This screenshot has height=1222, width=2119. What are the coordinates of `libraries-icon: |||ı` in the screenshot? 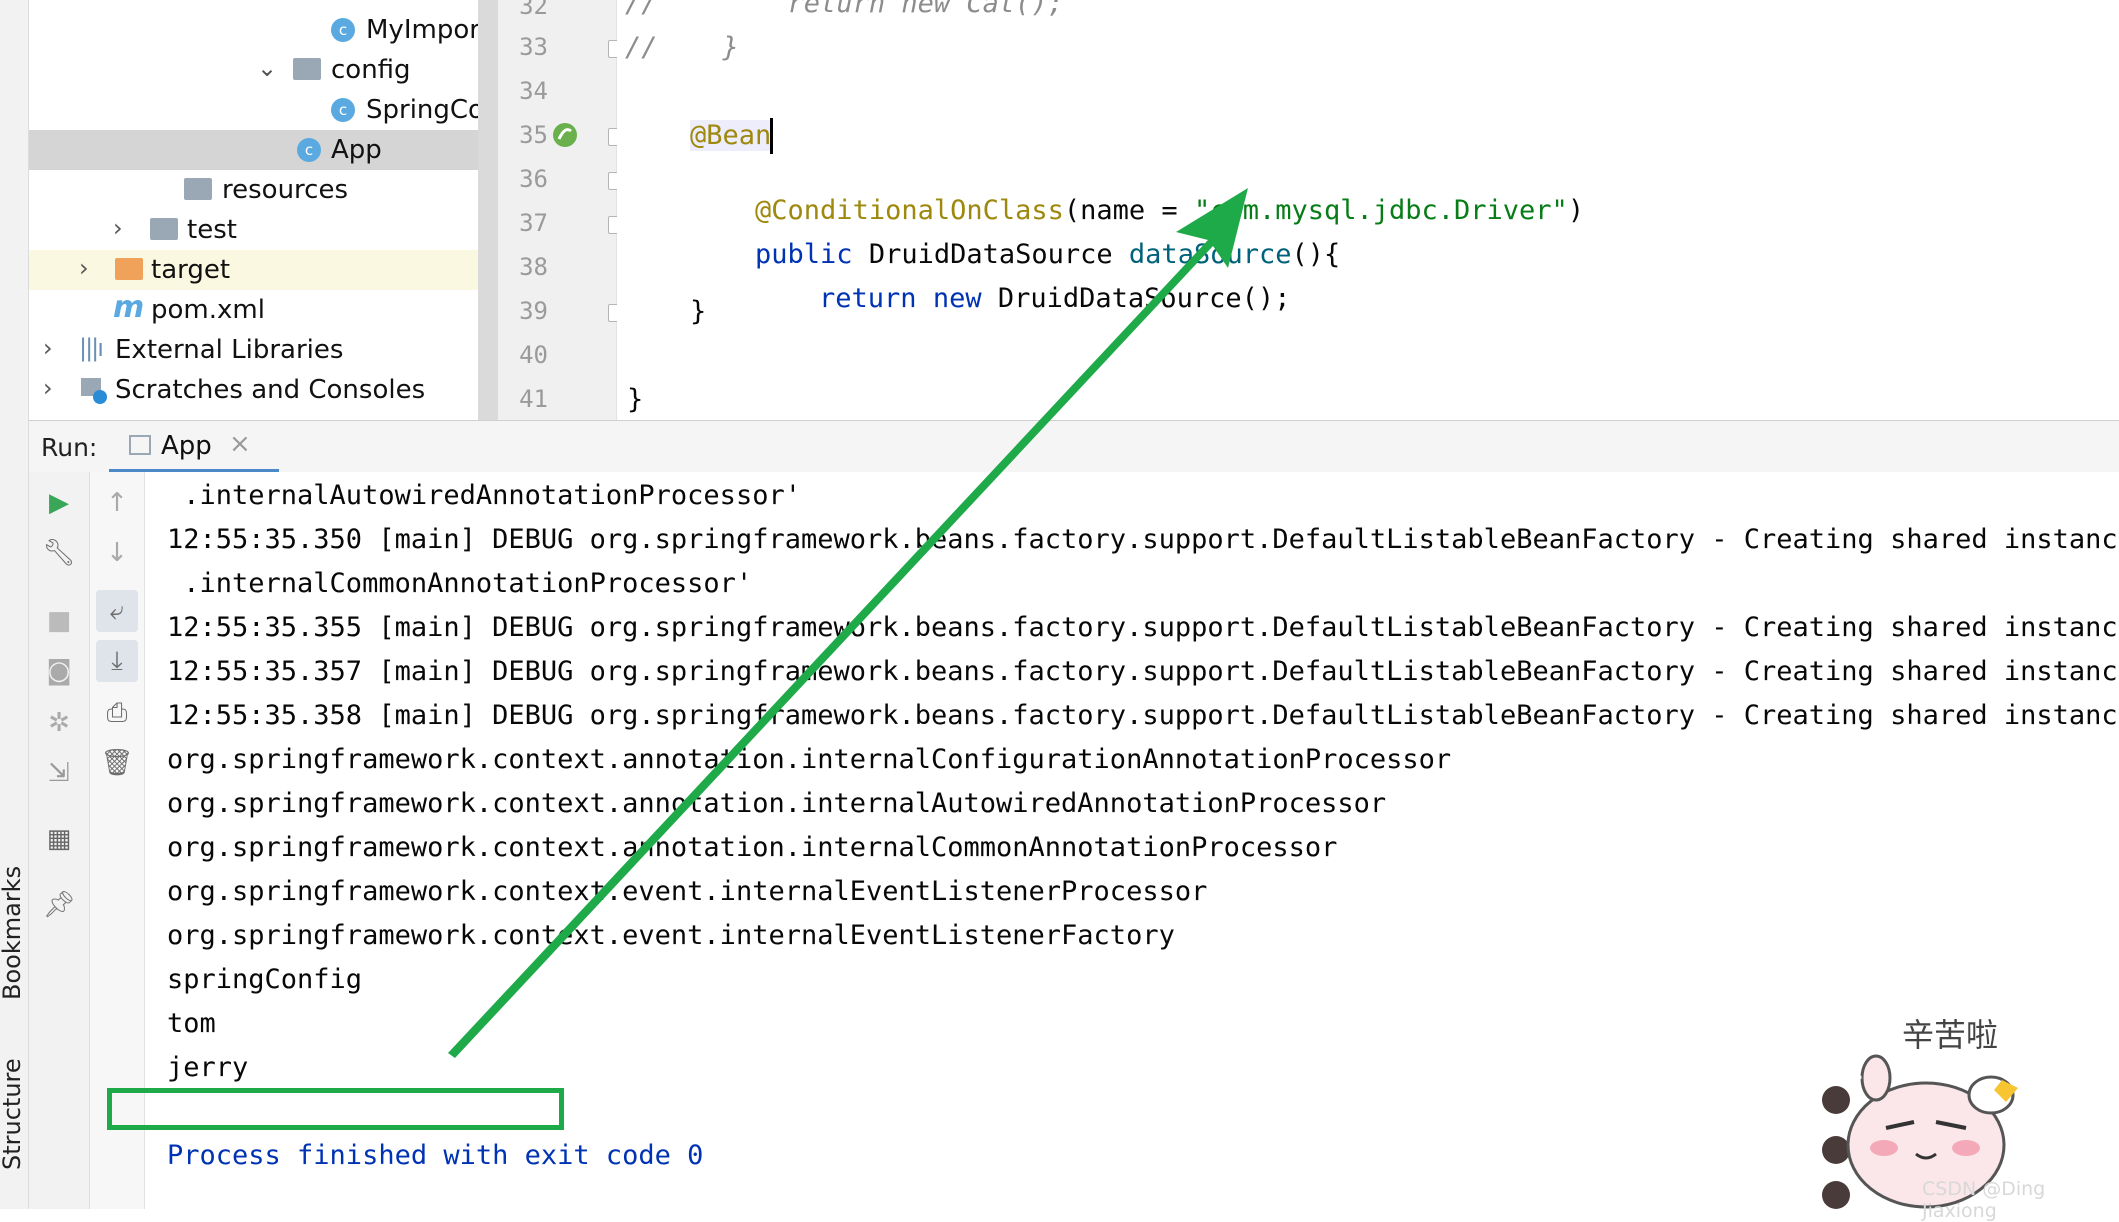 It's located at (91, 348).